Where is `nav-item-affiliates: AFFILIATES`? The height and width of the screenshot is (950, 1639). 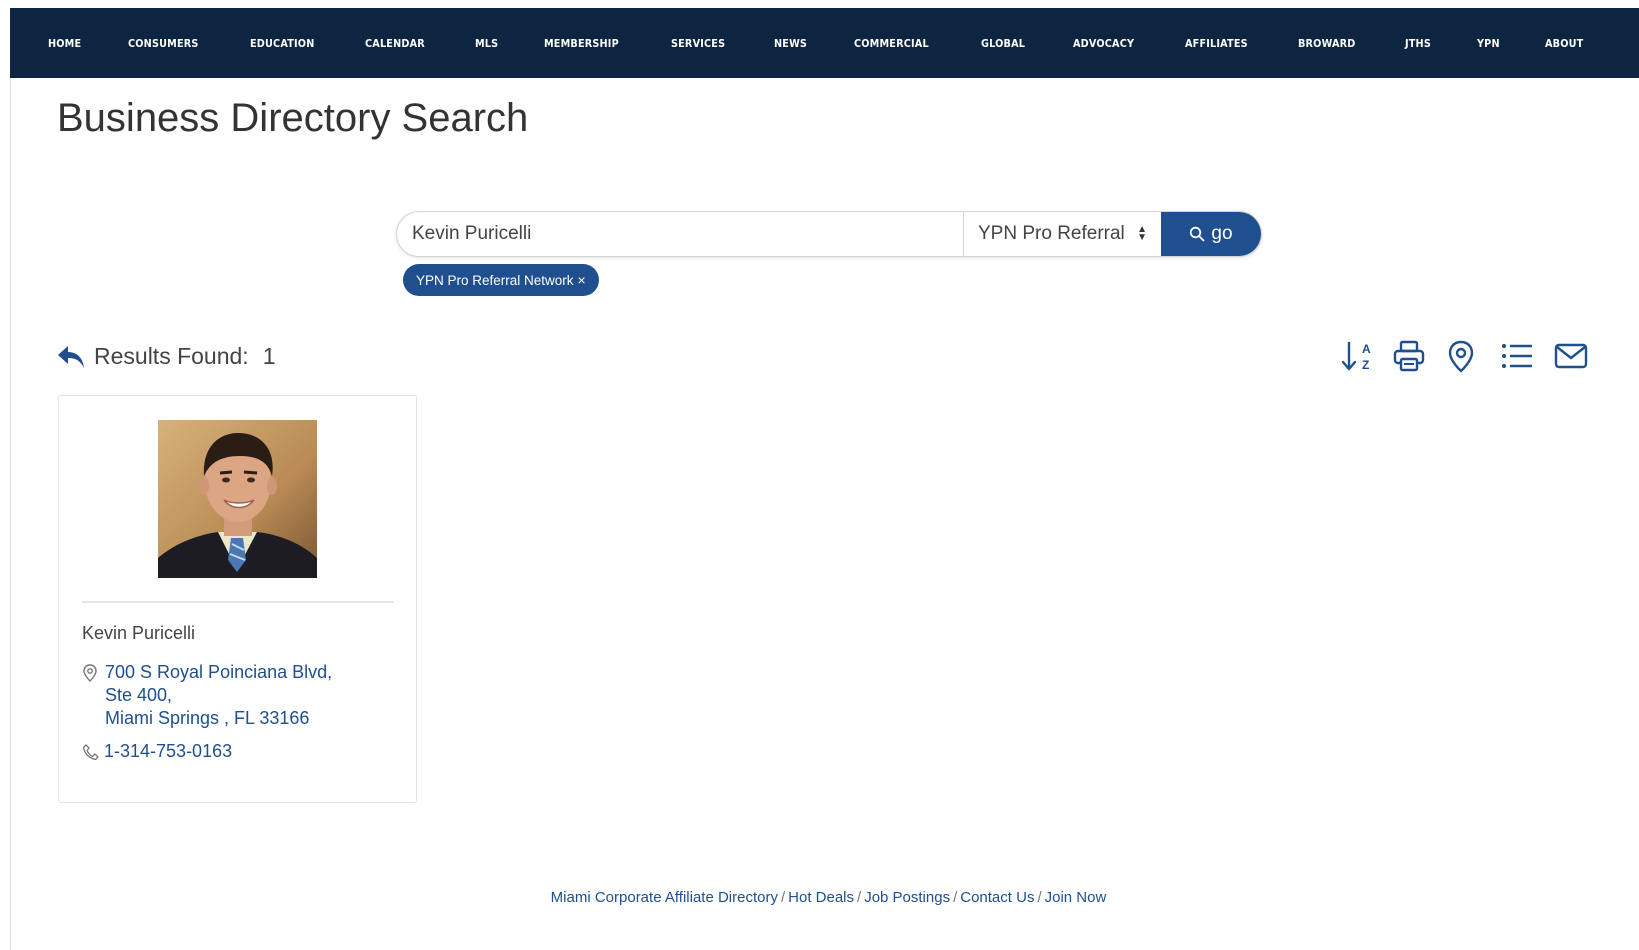
nav-item-affiliates: AFFILIATES is located at coordinates (1216, 43).